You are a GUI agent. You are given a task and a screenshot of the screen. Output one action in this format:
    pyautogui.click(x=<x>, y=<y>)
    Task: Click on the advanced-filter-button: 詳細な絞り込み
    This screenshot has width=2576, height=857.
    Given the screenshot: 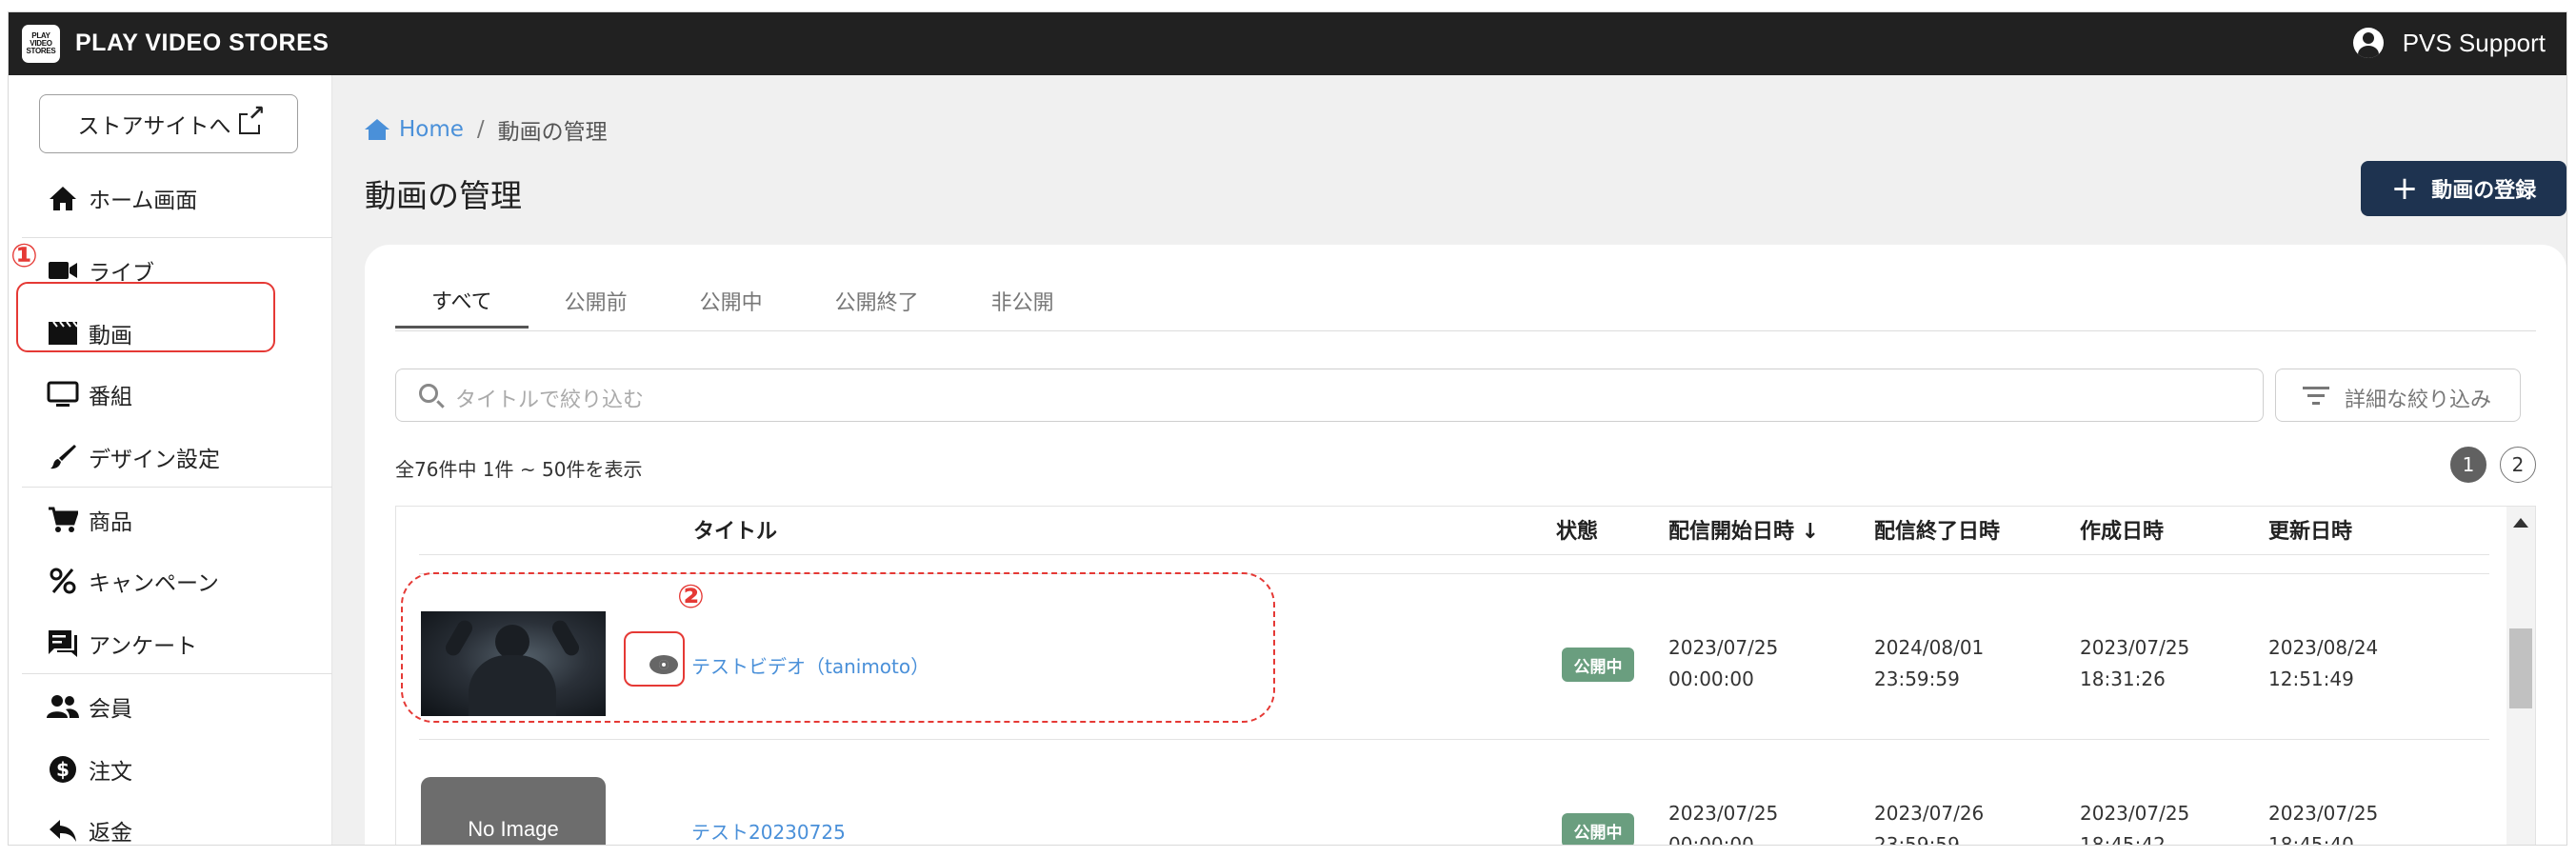 What is the action you would take?
    pyautogui.click(x=2398, y=395)
    